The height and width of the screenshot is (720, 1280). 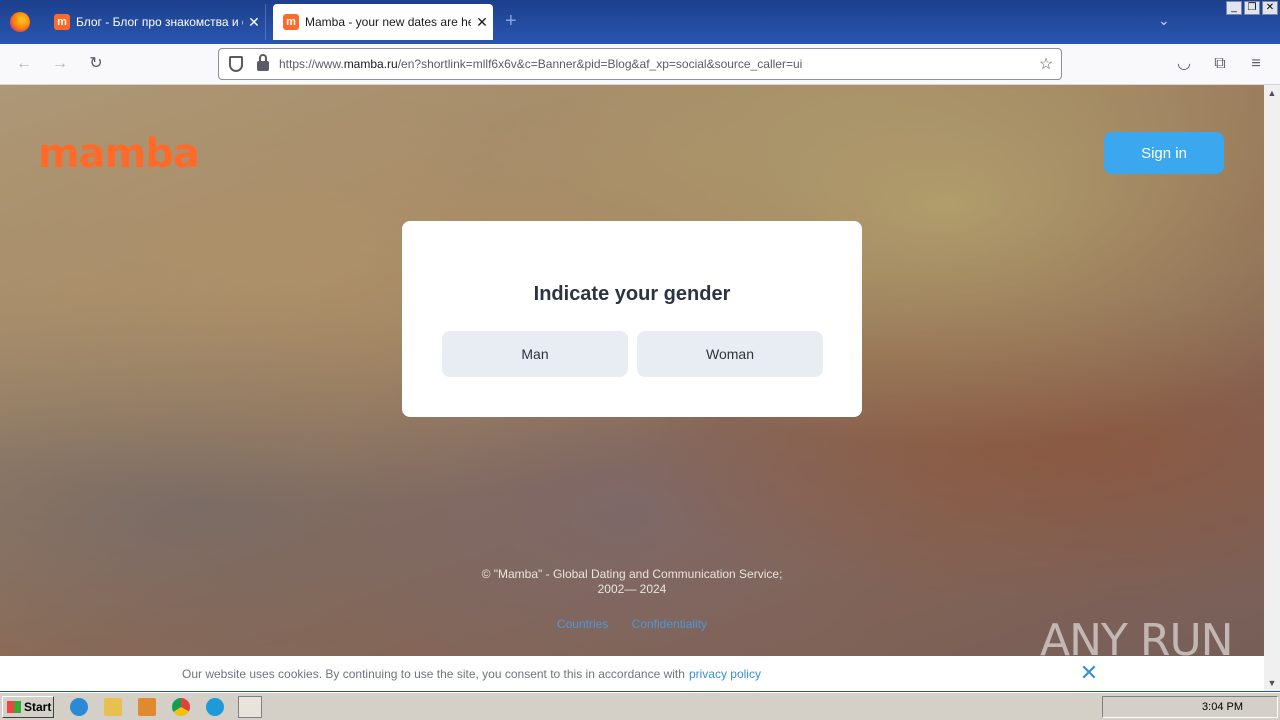 What do you see at coordinates (632, 294) in the screenshot?
I see `modal-title: Indicate your gender` at bounding box center [632, 294].